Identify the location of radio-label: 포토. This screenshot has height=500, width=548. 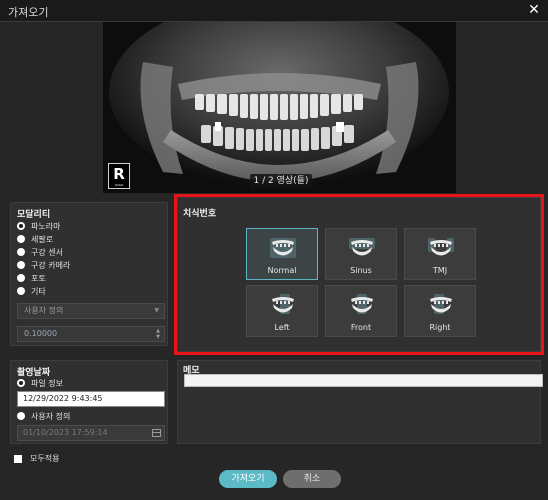
(38, 278).